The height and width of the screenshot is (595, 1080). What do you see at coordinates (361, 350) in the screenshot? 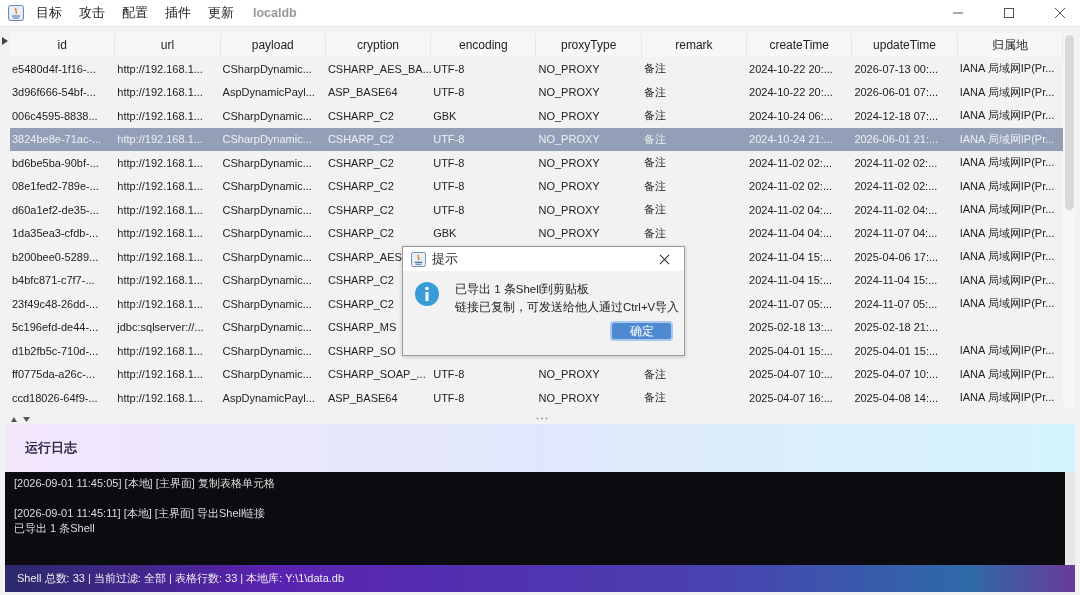
I see `table-cell: CSHARP_SO` at bounding box center [361, 350].